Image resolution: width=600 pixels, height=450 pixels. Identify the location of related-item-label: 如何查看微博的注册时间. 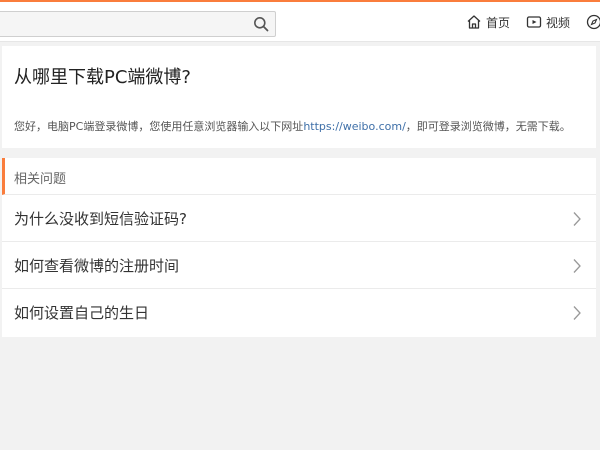
(97, 266).